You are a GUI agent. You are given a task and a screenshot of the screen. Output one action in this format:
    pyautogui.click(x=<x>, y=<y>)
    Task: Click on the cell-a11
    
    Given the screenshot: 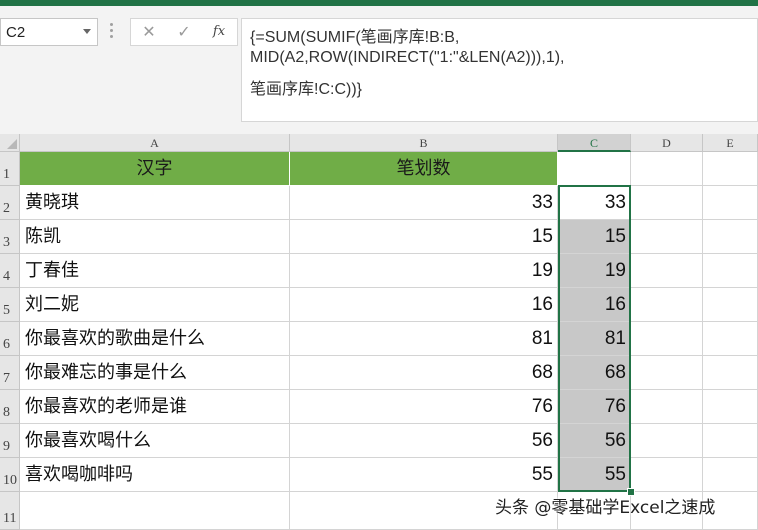 What is the action you would take?
    pyautogui.click(x=155, y=511)
    